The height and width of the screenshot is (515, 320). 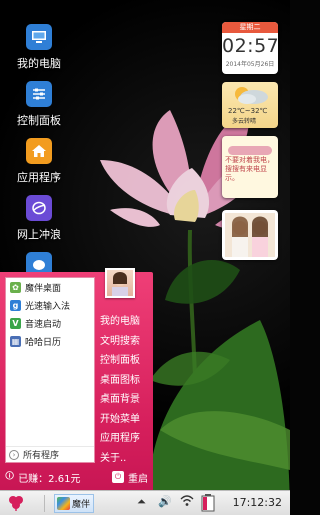 I want to click on desktop-icon-apps: 应用程序, so click(x=39, y=161).